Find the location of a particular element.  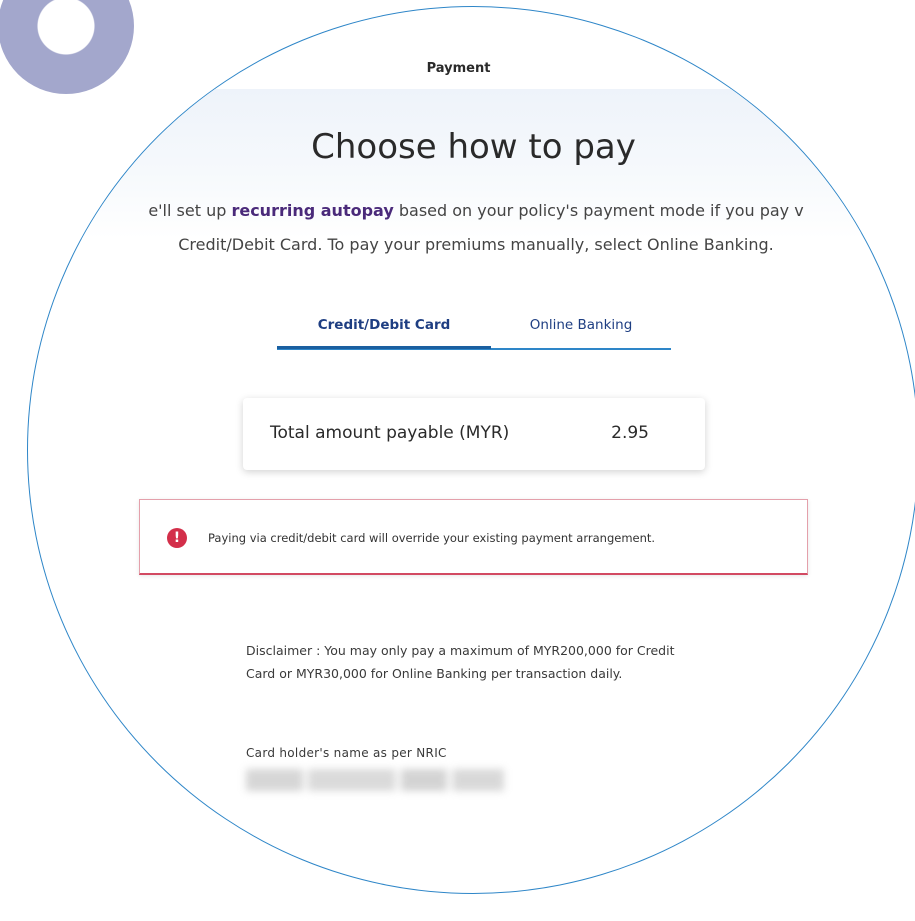

total-amount-card: Total amount payable (MYR) 2.95 is located at coordinates (474, 434).